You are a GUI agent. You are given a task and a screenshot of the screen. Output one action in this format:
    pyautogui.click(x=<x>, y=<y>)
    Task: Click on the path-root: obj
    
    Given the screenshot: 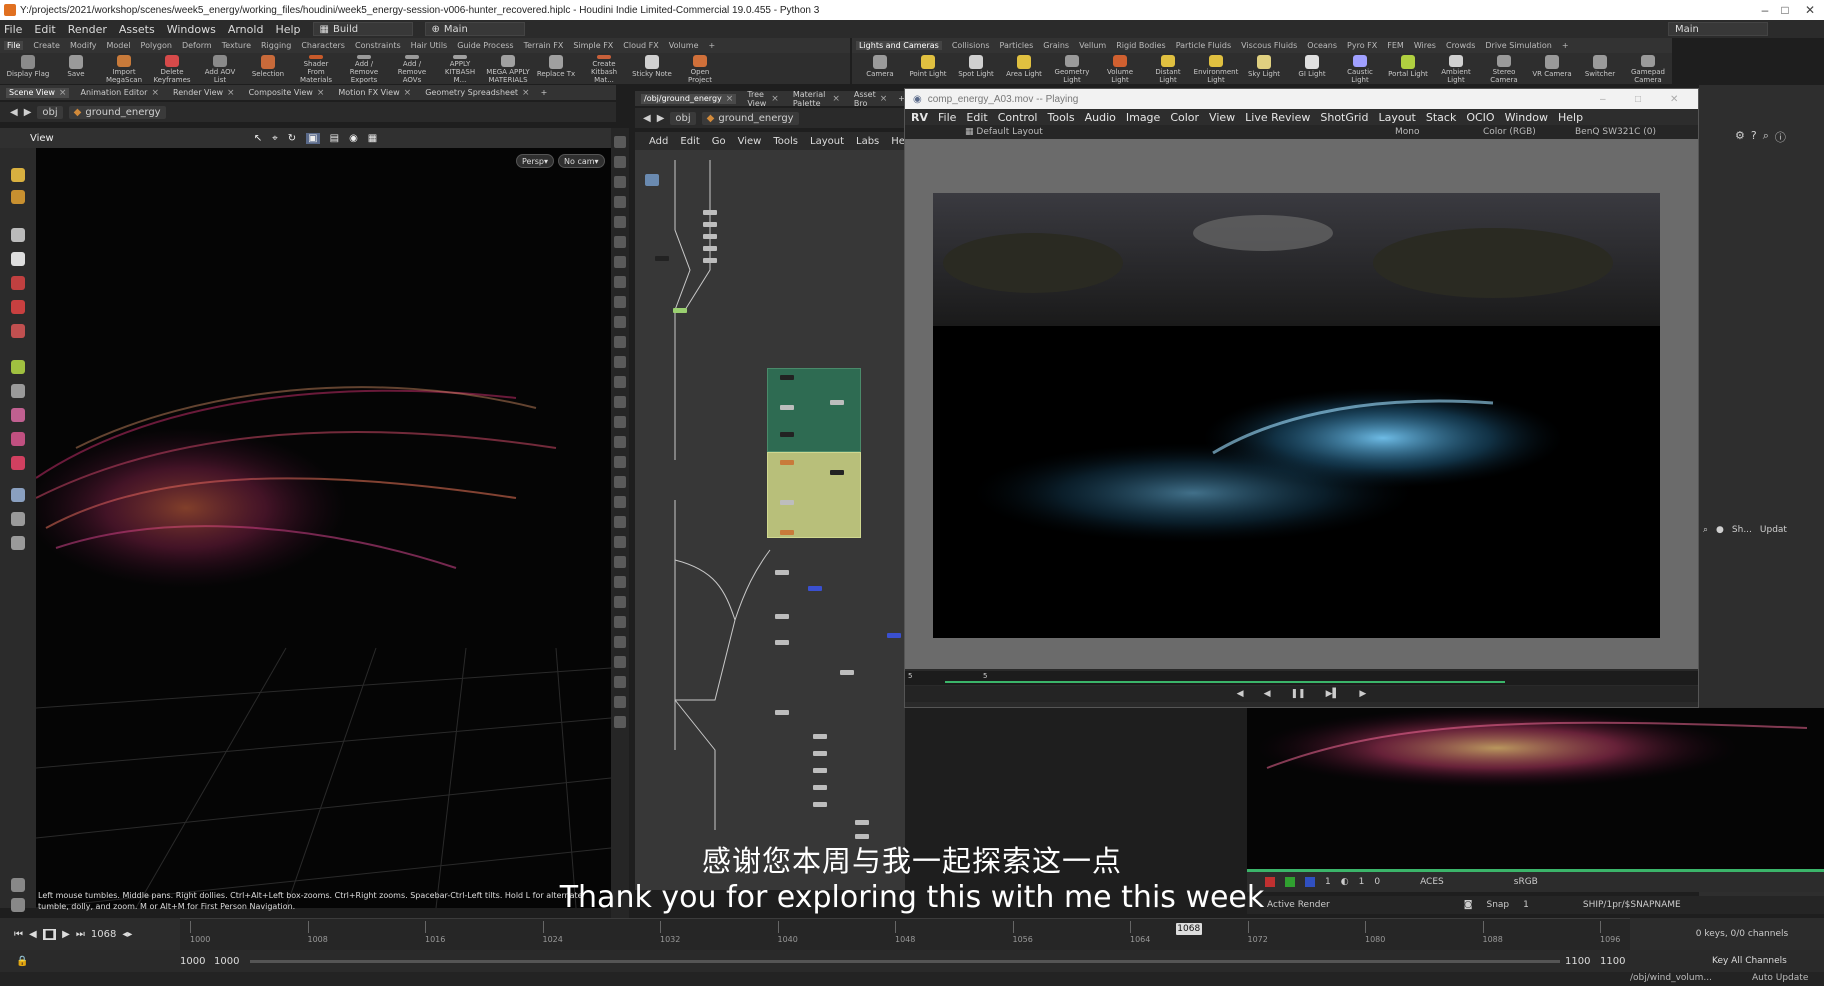 What is the action you would take?
    pyautogui.click(x=50, y=112)
    